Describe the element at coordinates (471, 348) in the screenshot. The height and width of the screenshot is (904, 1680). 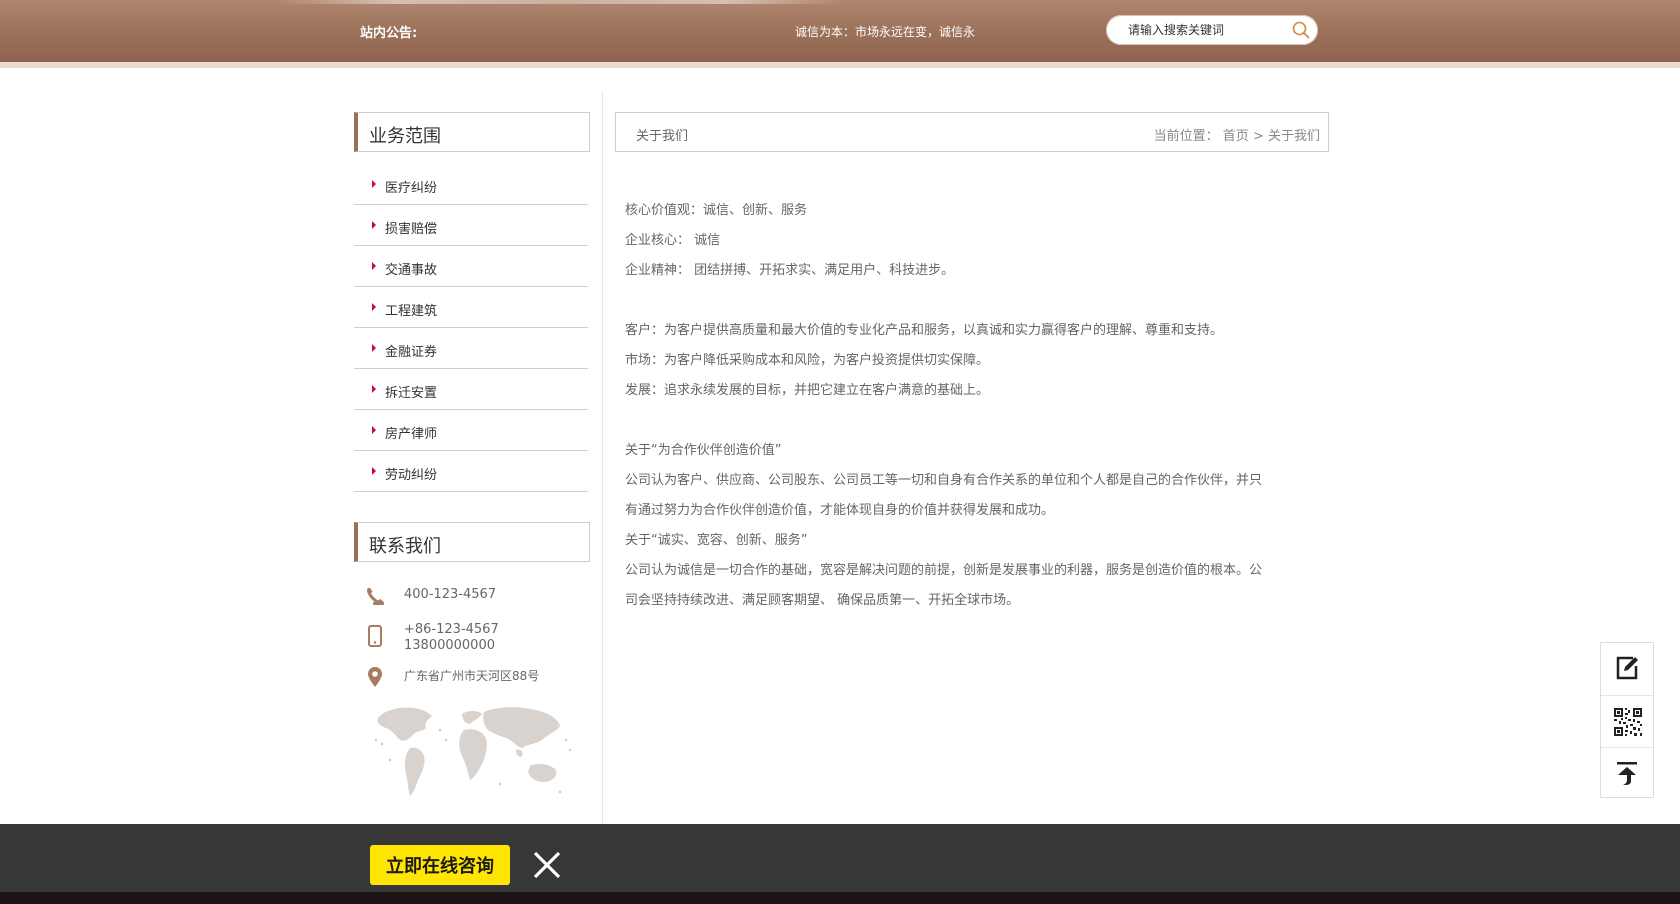
I see `sidebar-item-finance-securities: 金融证券` at that location.